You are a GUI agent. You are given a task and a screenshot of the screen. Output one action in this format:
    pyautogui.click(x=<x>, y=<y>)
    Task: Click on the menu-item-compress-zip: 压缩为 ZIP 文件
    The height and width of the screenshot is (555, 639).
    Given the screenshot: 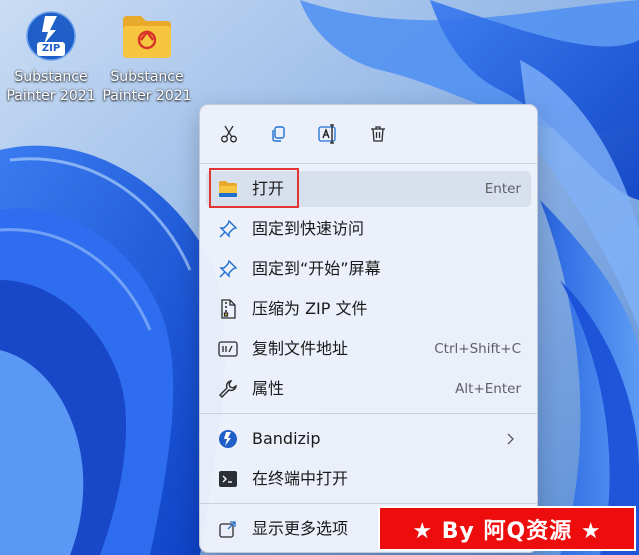 What is the action you would take?
    pyautogui.click(x=368, y=309)
    